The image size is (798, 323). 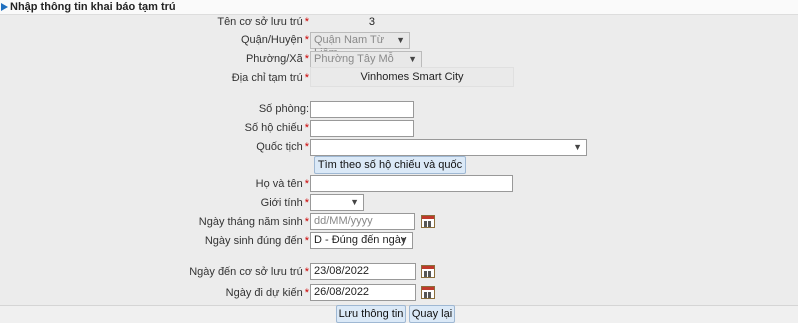 I want to click on ho-va-ten-input, so click(x=411, y=183).